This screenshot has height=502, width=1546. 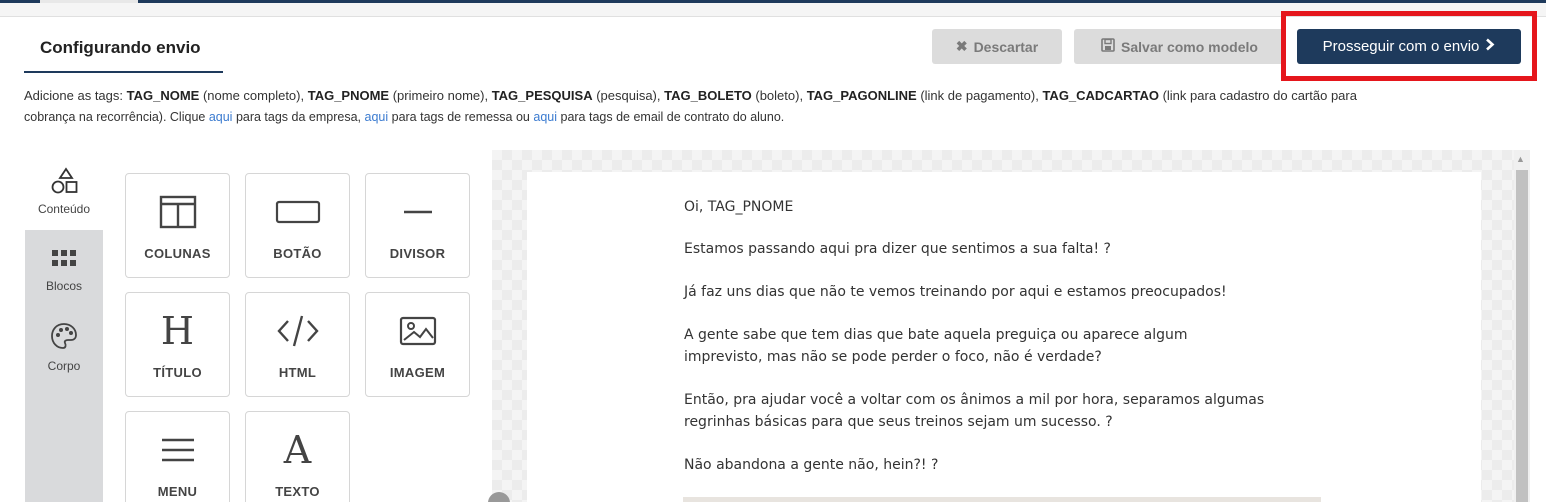 I want to click on floppy-disk-icon, so click(x=1108, y=46).